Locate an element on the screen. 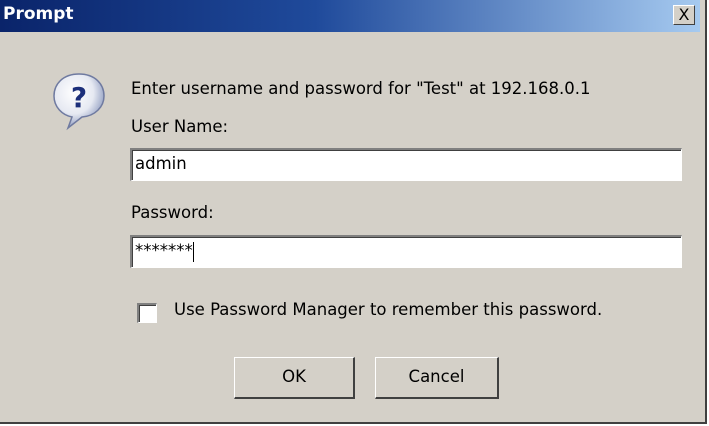 This screenshot has width=709, height=426. username-value: admin is located at coordinates (161, 163).